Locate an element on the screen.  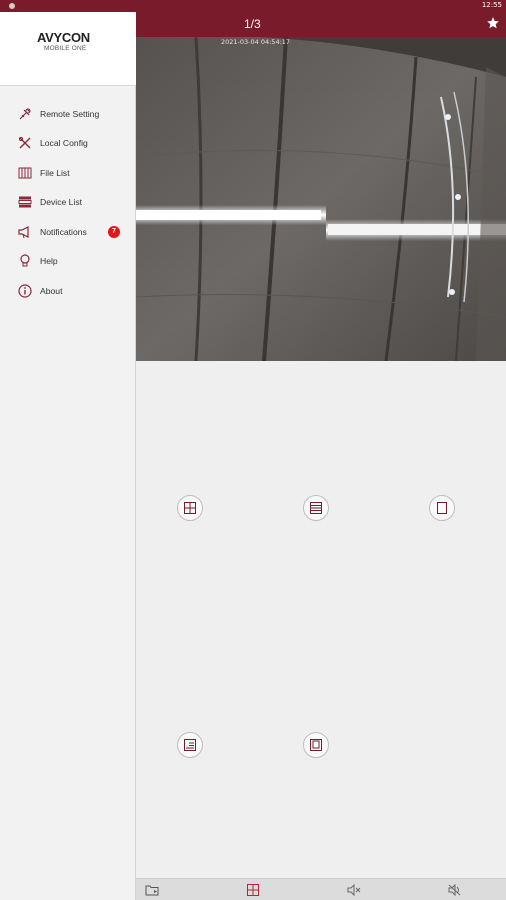
layout-grid-4-button is located at coordinates (190, 508).